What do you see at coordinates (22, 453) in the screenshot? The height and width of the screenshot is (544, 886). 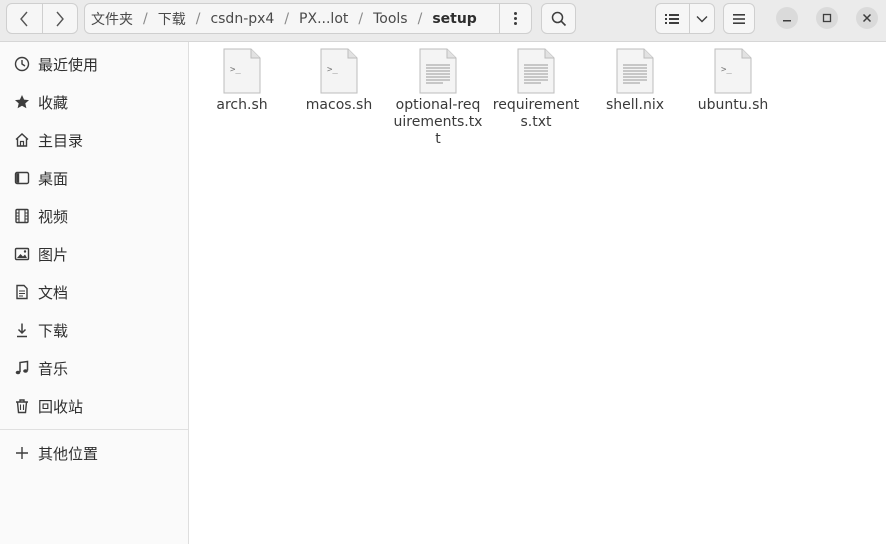 I see `plus-icon` at bounding box center [22, 453].